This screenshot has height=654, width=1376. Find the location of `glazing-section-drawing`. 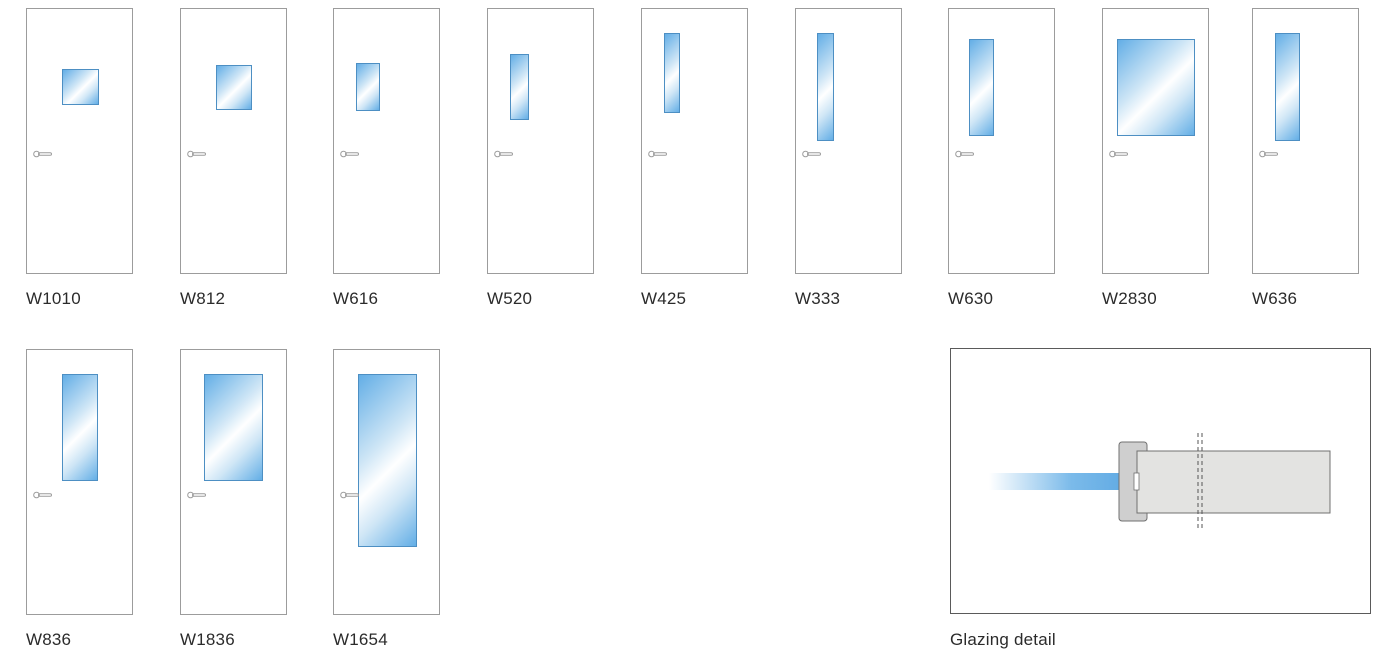

glazing-section-drawing is located at coordinates (1160, 481).